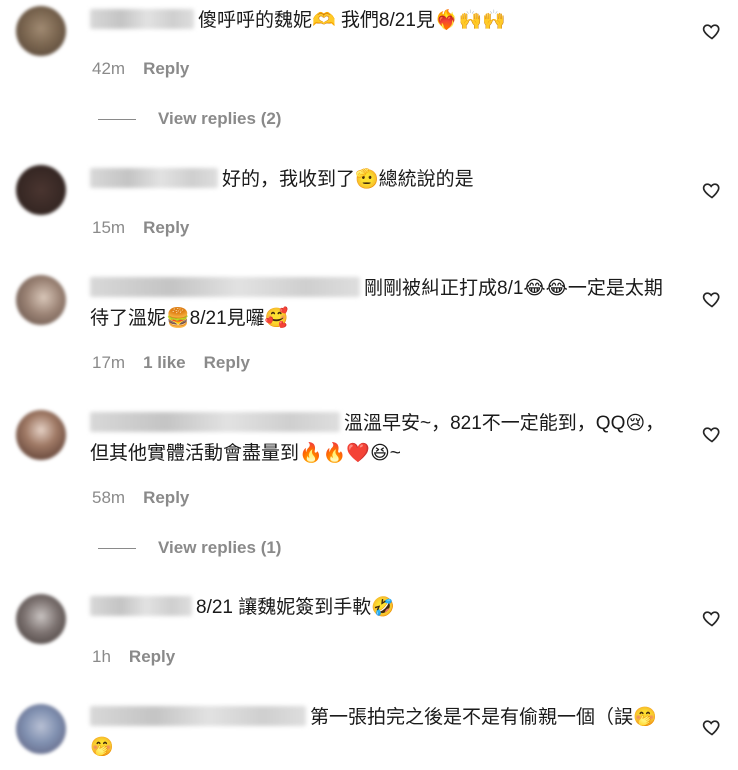 This screenshot has width=738, height=770. I want to click on comment-age: 15m, so click(109, 227).